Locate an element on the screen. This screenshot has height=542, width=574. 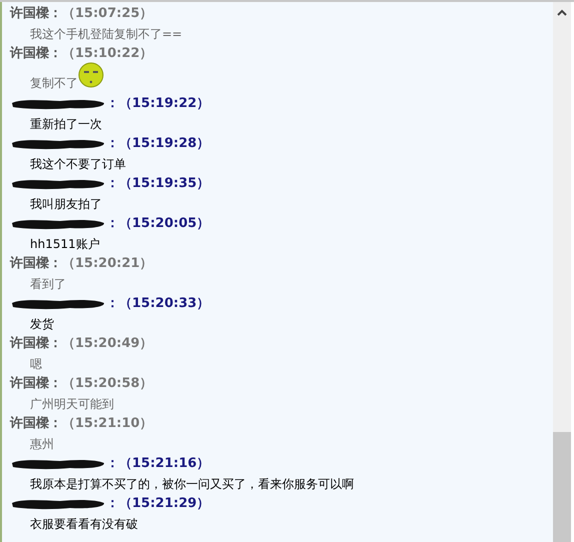
message-text: 我这个不要了订单 is located at coordinates (78, 164).